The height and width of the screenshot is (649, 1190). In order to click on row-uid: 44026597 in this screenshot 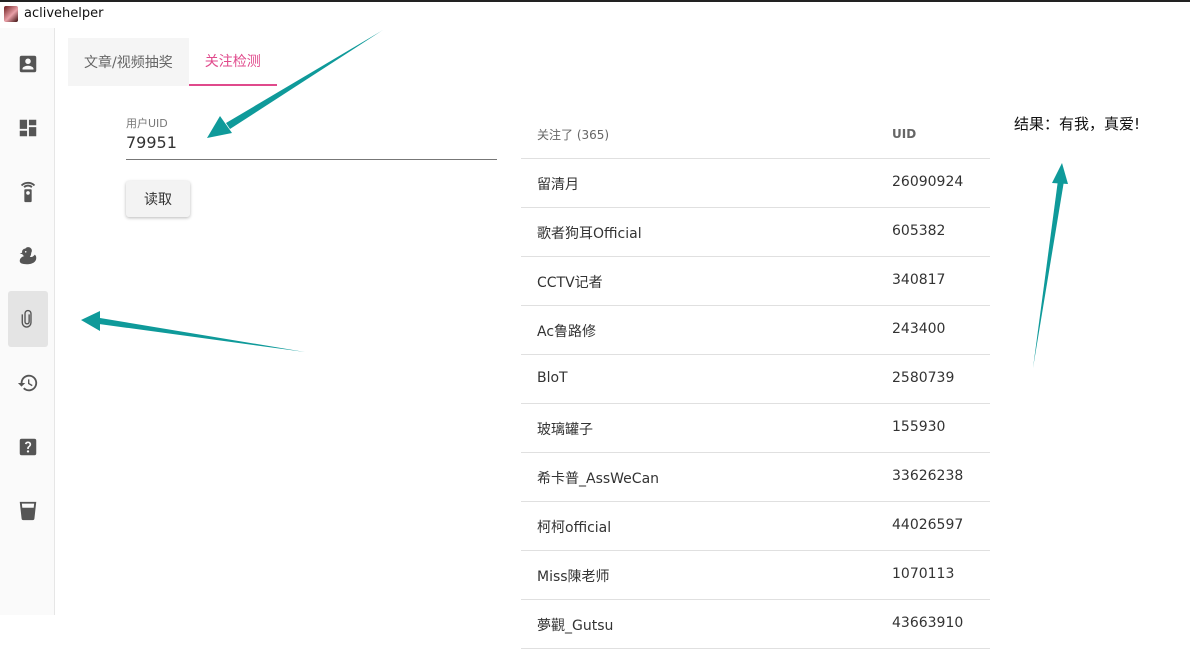, I will do `click(928, 525)`.